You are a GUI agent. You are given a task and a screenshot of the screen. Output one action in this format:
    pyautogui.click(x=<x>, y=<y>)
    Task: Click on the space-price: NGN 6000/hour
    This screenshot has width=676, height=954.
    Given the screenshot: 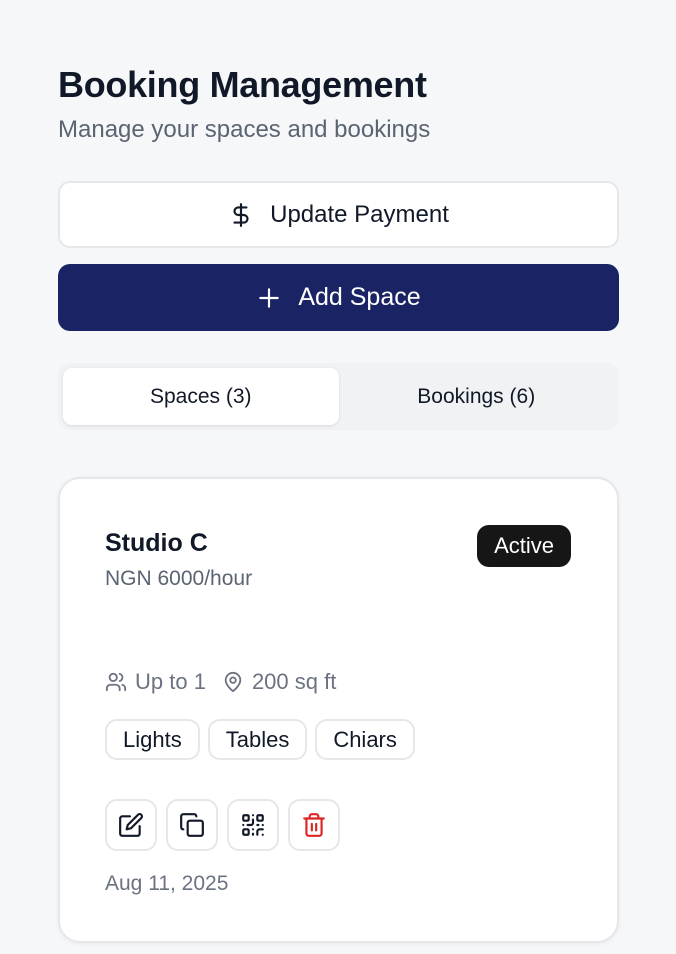 What is the action you would take?
    pyautogui.click(x=179, y=578)
    